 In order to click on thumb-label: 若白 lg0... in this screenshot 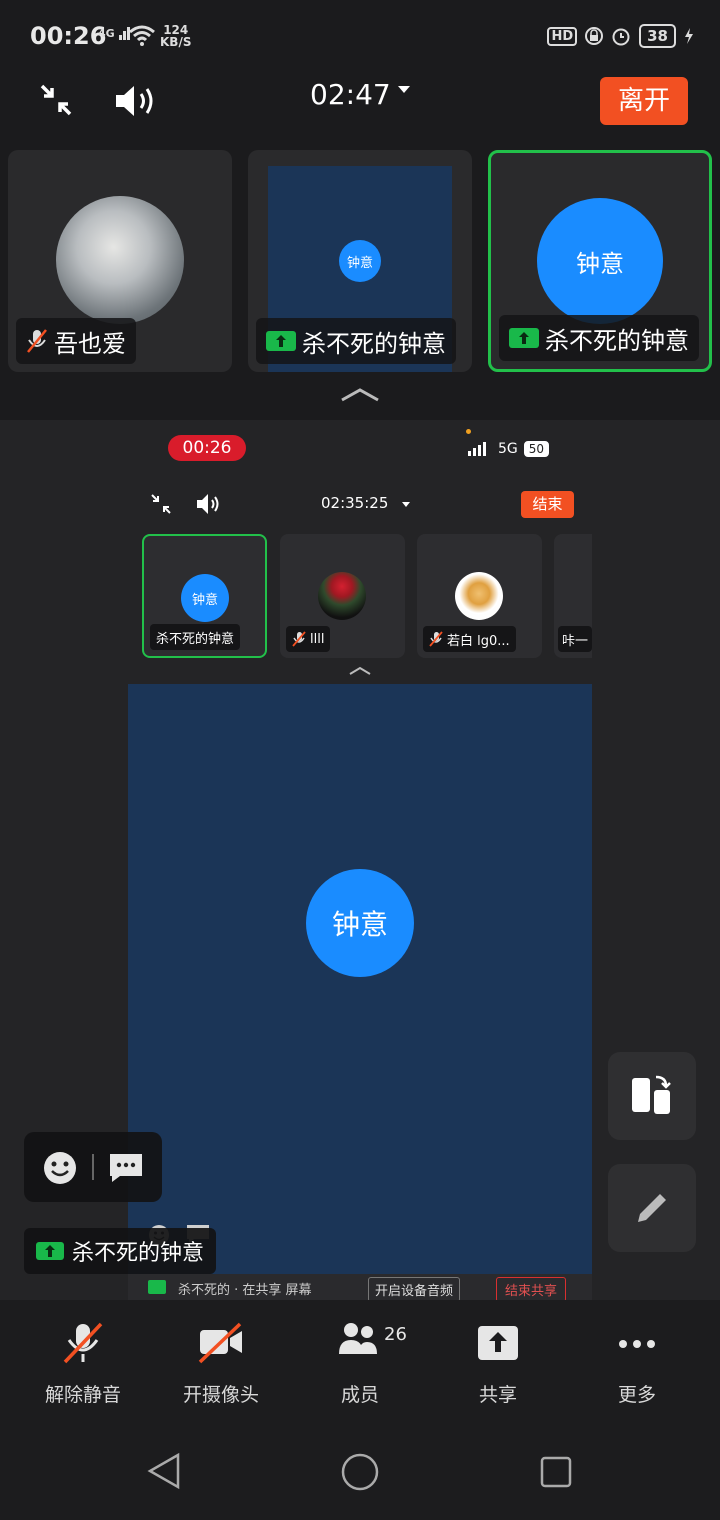, I will do `click(469, 639)`.